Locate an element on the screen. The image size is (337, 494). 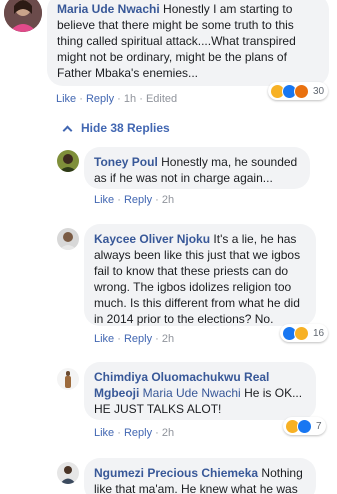
timestamp: 1h is located at coordinates (130, 99).